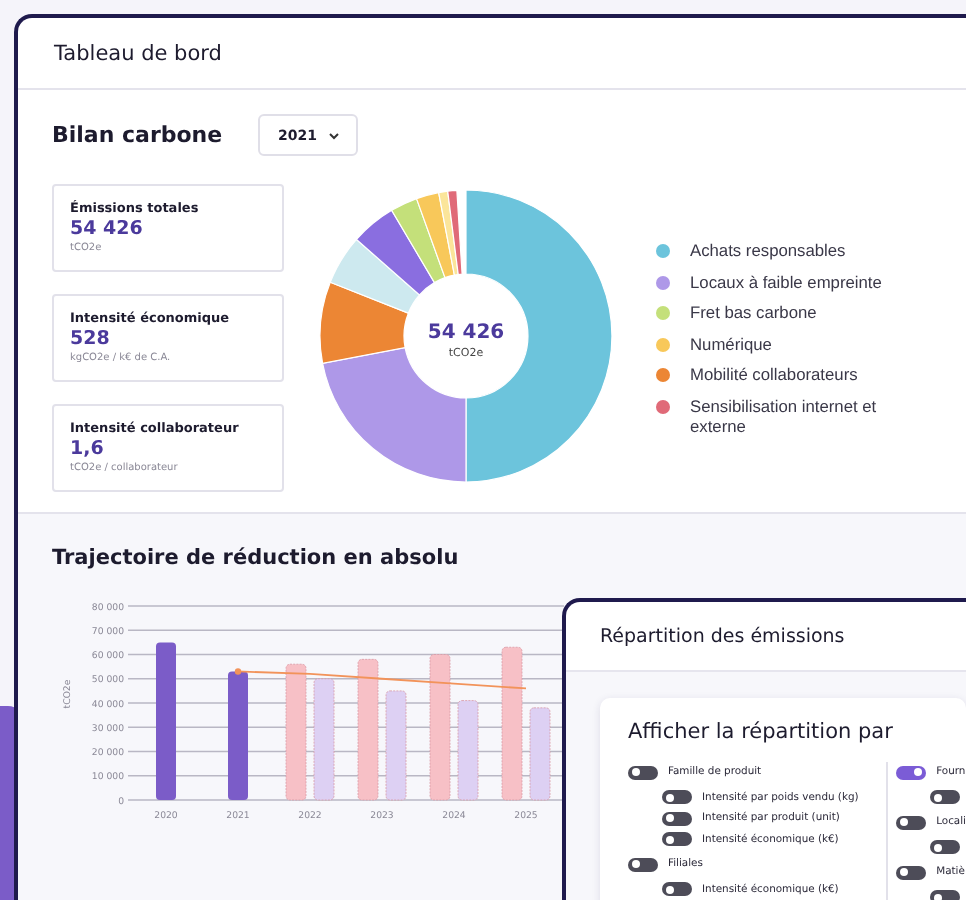  I want to click on window-title: Tableau de bord, so click(138, 53).